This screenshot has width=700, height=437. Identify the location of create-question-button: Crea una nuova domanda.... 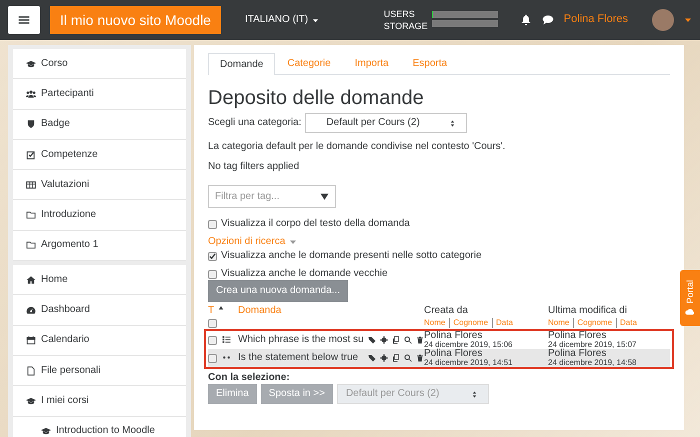
(278, 291).